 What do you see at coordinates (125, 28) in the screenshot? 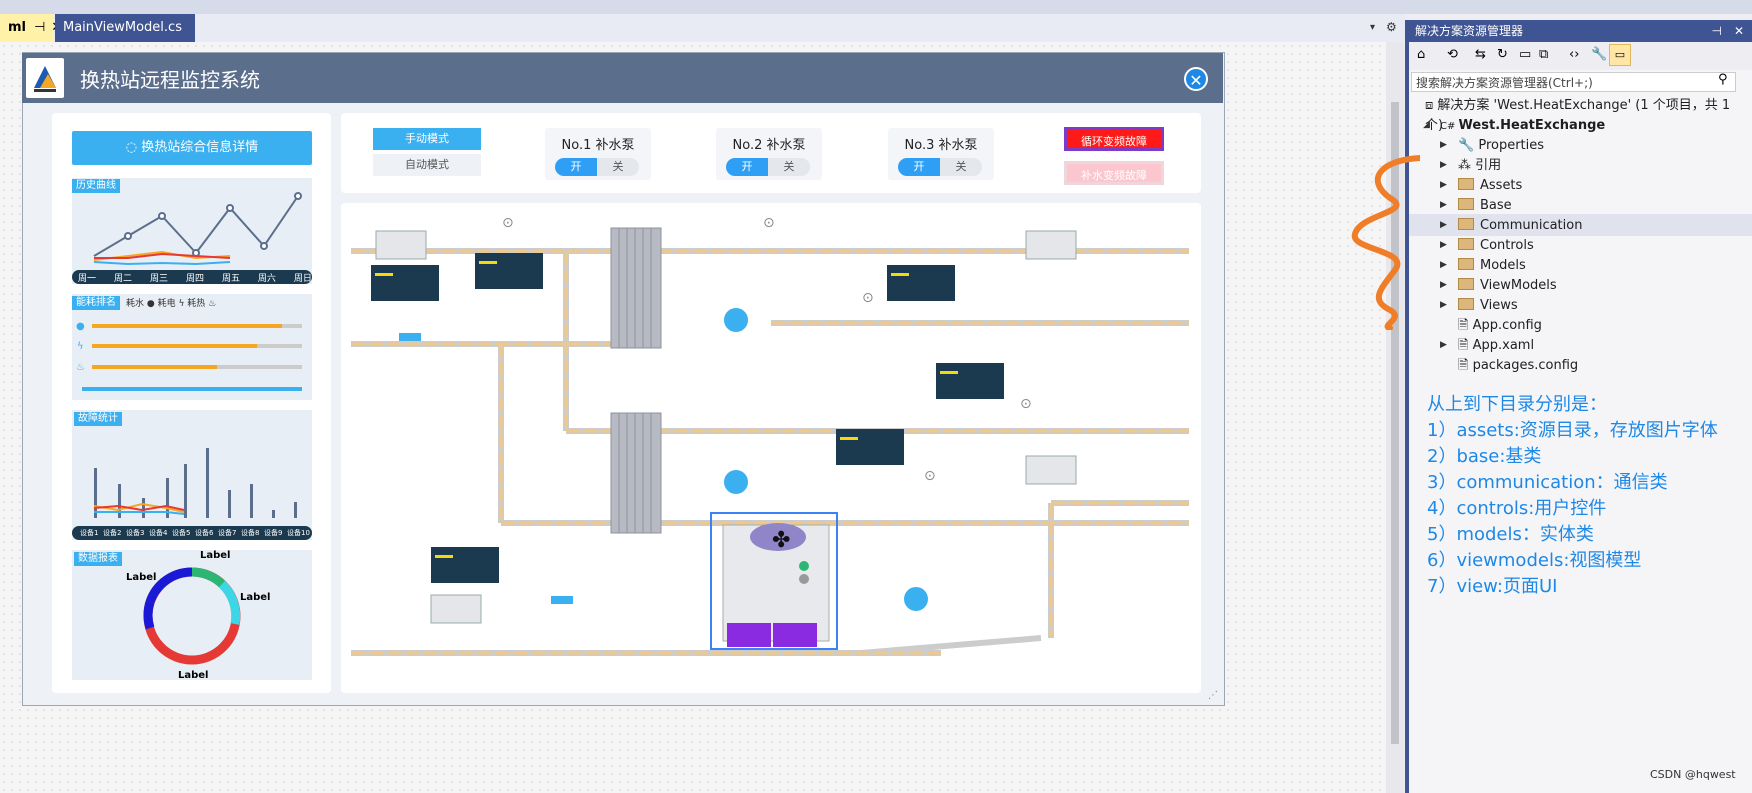
I see `tab-mainviewmodel: MainViewModel.cs` at bounding box center [125, 28].